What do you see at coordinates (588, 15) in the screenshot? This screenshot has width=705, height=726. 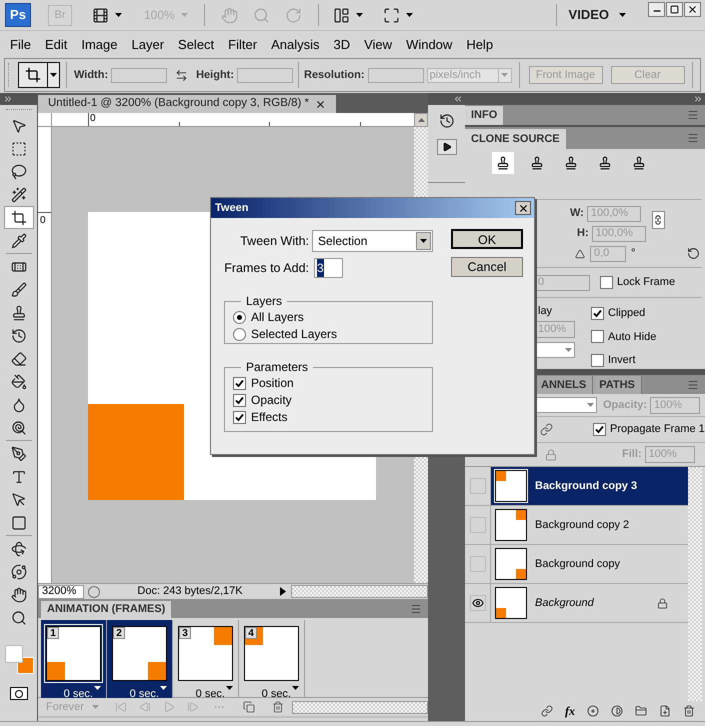 I see `workspace-switcher: VIDEO` at bounding box center [588, 15].